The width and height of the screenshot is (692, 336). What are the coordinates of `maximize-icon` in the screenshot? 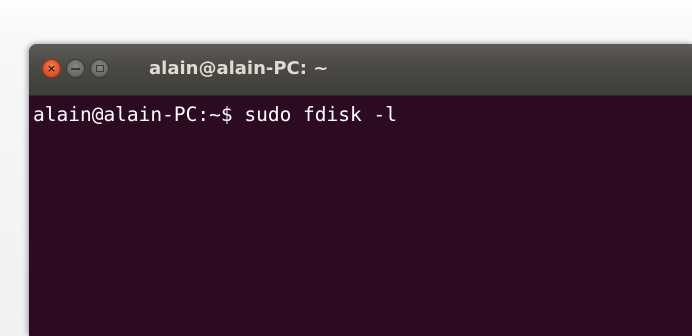 It's located at (99, 68).